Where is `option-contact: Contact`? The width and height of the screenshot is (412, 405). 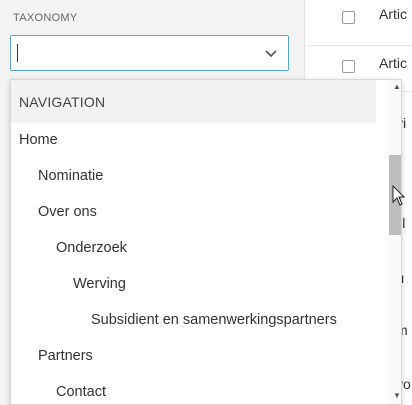 option-contact: Contact is located at coordinates (193, 389).